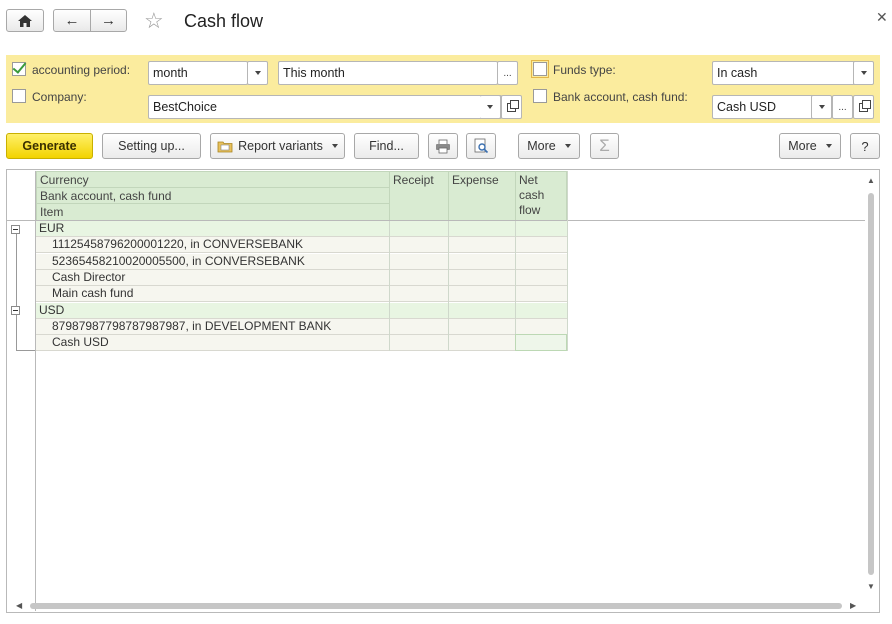  Describe the element at coordinates (584, 70) in the screenshot. I see `funds-type-label: Funds type:` at that location.